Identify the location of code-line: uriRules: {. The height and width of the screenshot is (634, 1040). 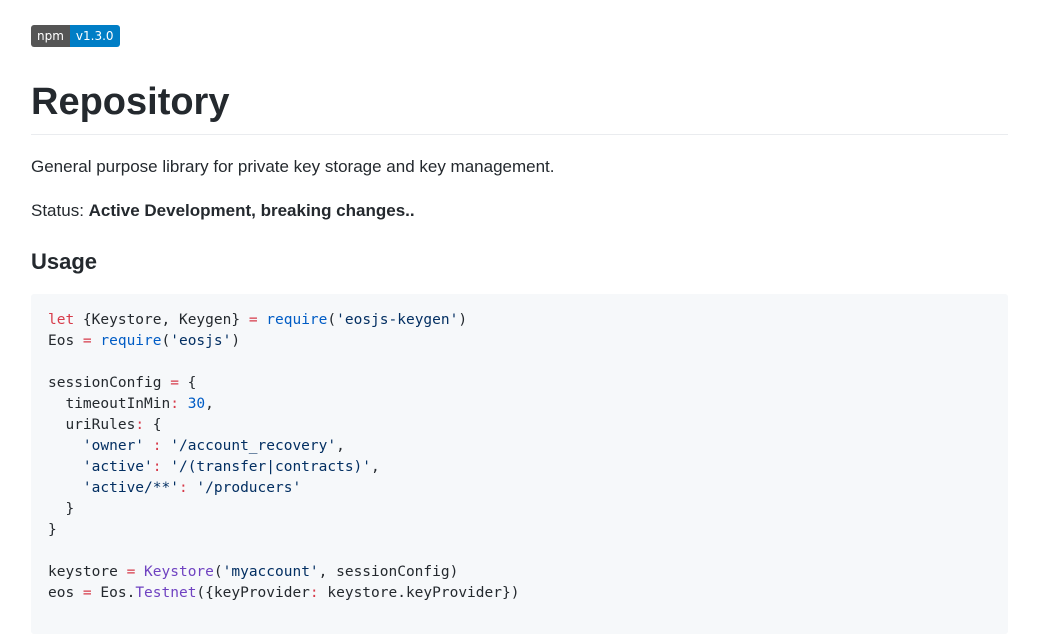
(528, 425).